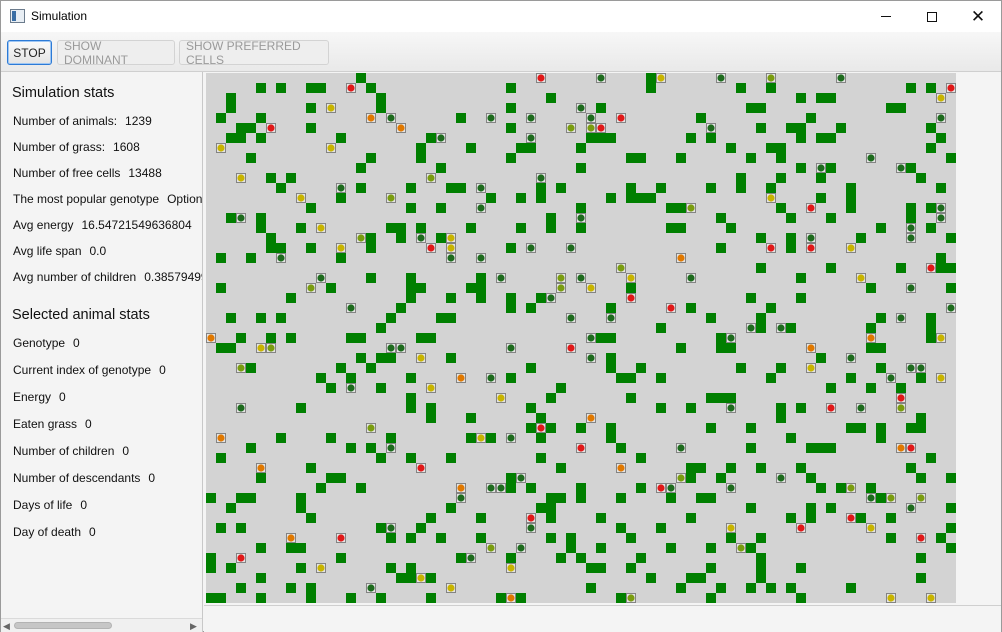 The width and height of the screenshot is (1002, 632). I want to click on stat-avg-energy: Avg energy 16.54721549636804, so click(102, 225).